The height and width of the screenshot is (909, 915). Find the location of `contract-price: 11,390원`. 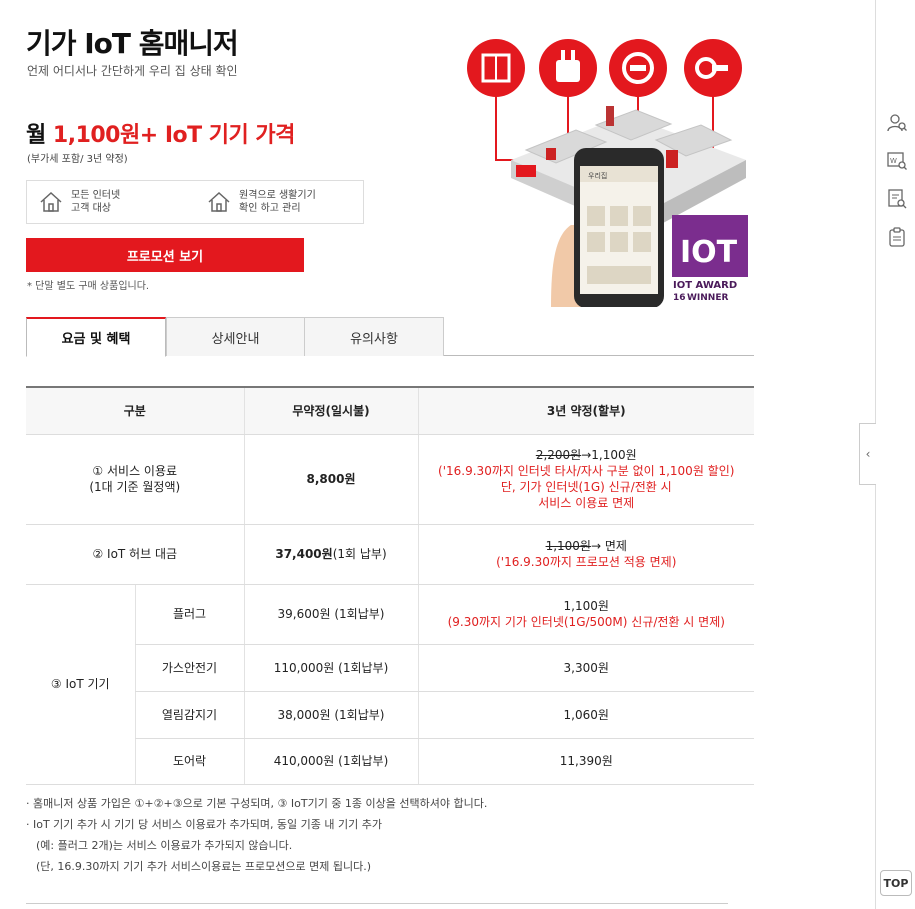

contract-price: 11,390원 is located at coordinates (585, 761).